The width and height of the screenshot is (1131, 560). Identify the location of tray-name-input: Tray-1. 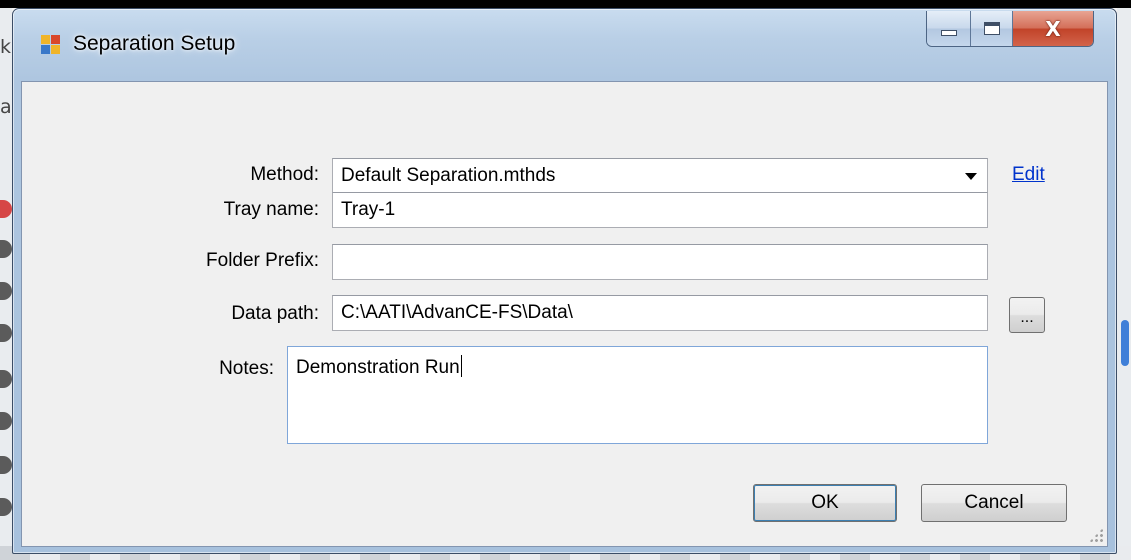
(660, 210).